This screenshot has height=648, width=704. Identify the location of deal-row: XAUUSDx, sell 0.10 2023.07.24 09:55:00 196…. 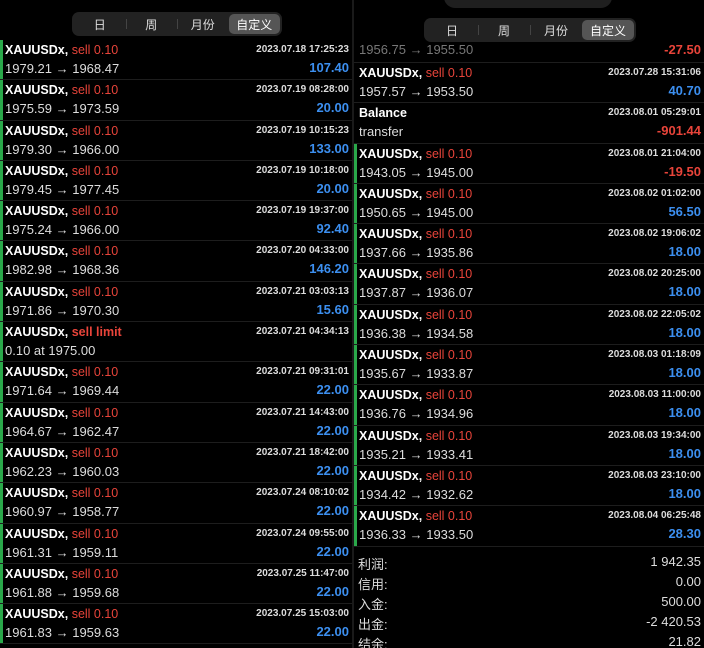
(176, 543).